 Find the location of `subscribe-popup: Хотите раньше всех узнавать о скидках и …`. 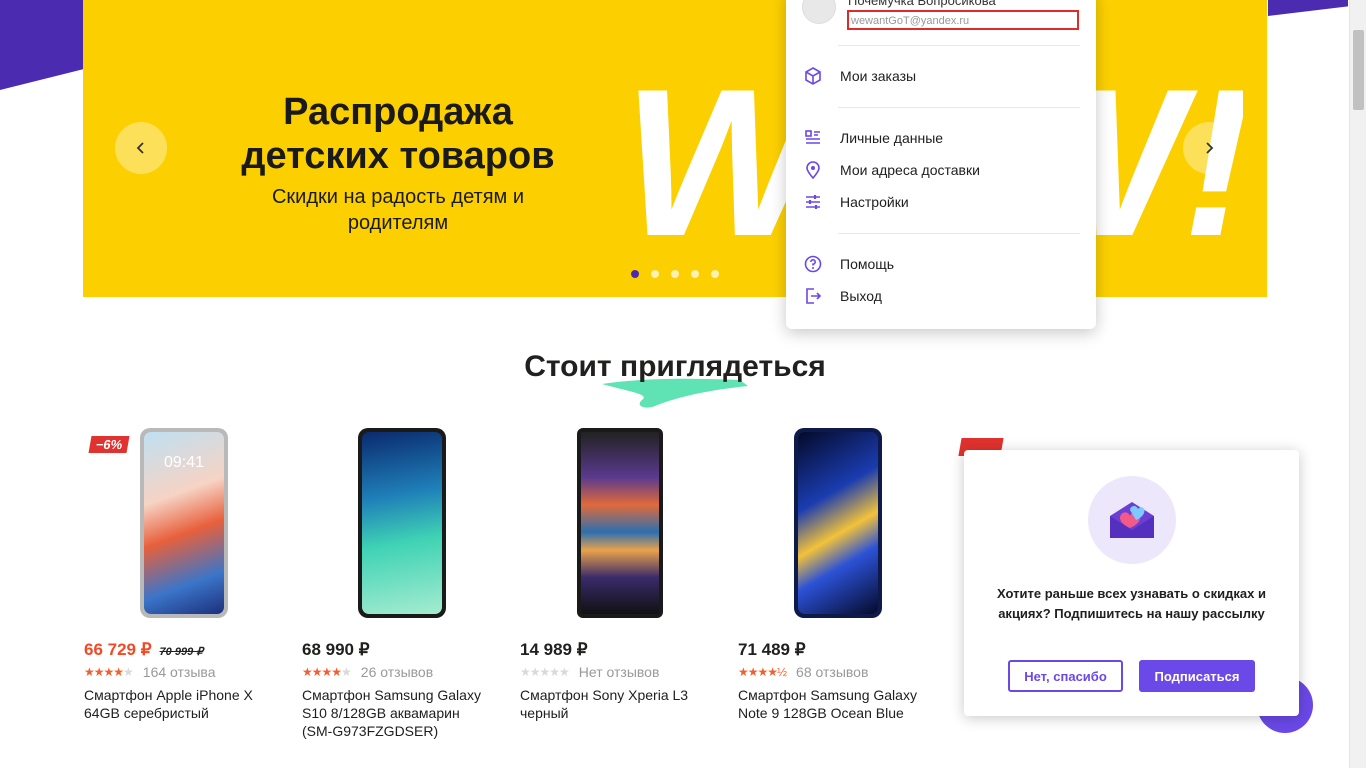

subscribe-popup: Хотите раньше всех узнавать о скидках и … is located at coordinates (1131, 583).